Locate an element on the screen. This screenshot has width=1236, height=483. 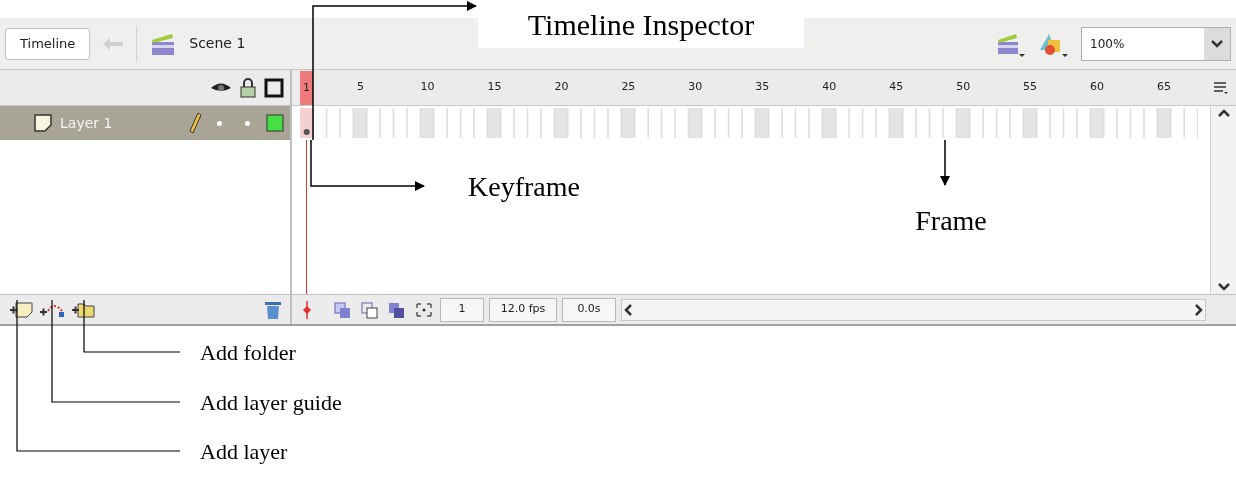
elapsed-time-field: 0.0s is located at coordinates (589, 309).